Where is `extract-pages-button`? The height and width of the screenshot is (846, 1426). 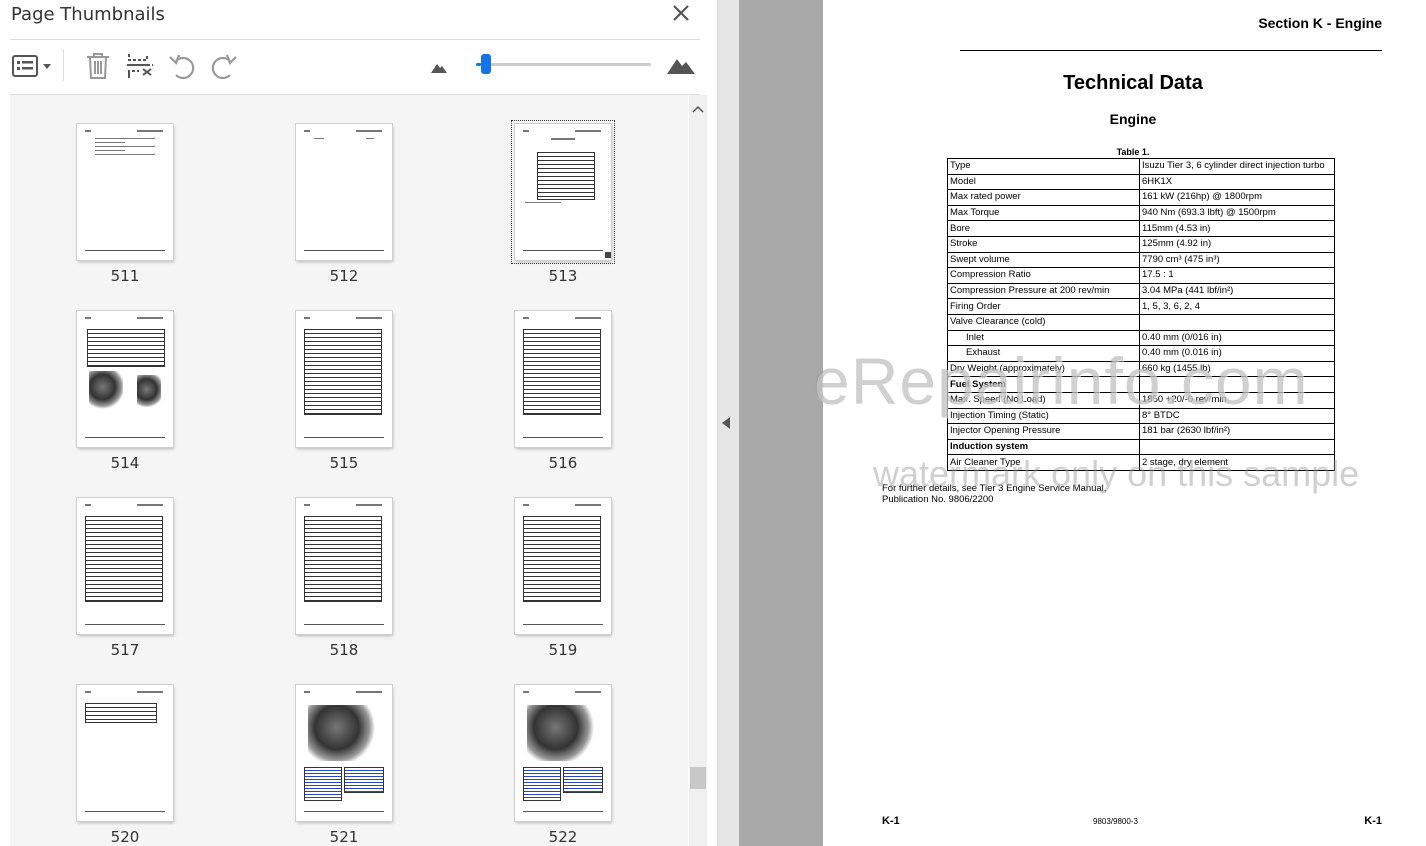 extract-pages-button is located at coordinates (140, 68).